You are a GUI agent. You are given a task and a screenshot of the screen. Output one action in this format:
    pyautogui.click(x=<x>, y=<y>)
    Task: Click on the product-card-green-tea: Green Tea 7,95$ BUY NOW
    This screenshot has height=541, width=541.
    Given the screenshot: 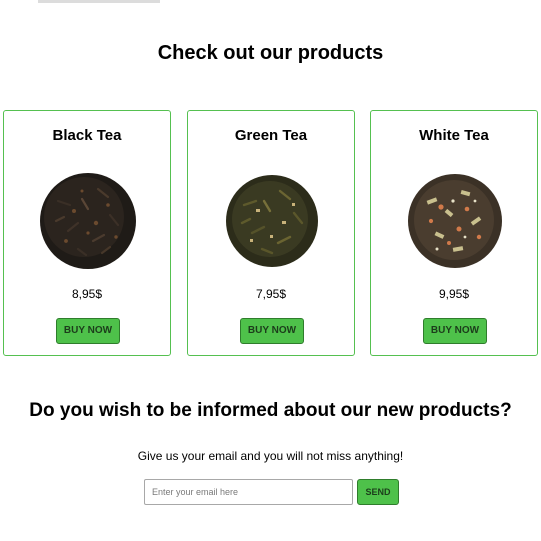 What is the action you would take?
    pyautogui.click(x=271, y=233)
    